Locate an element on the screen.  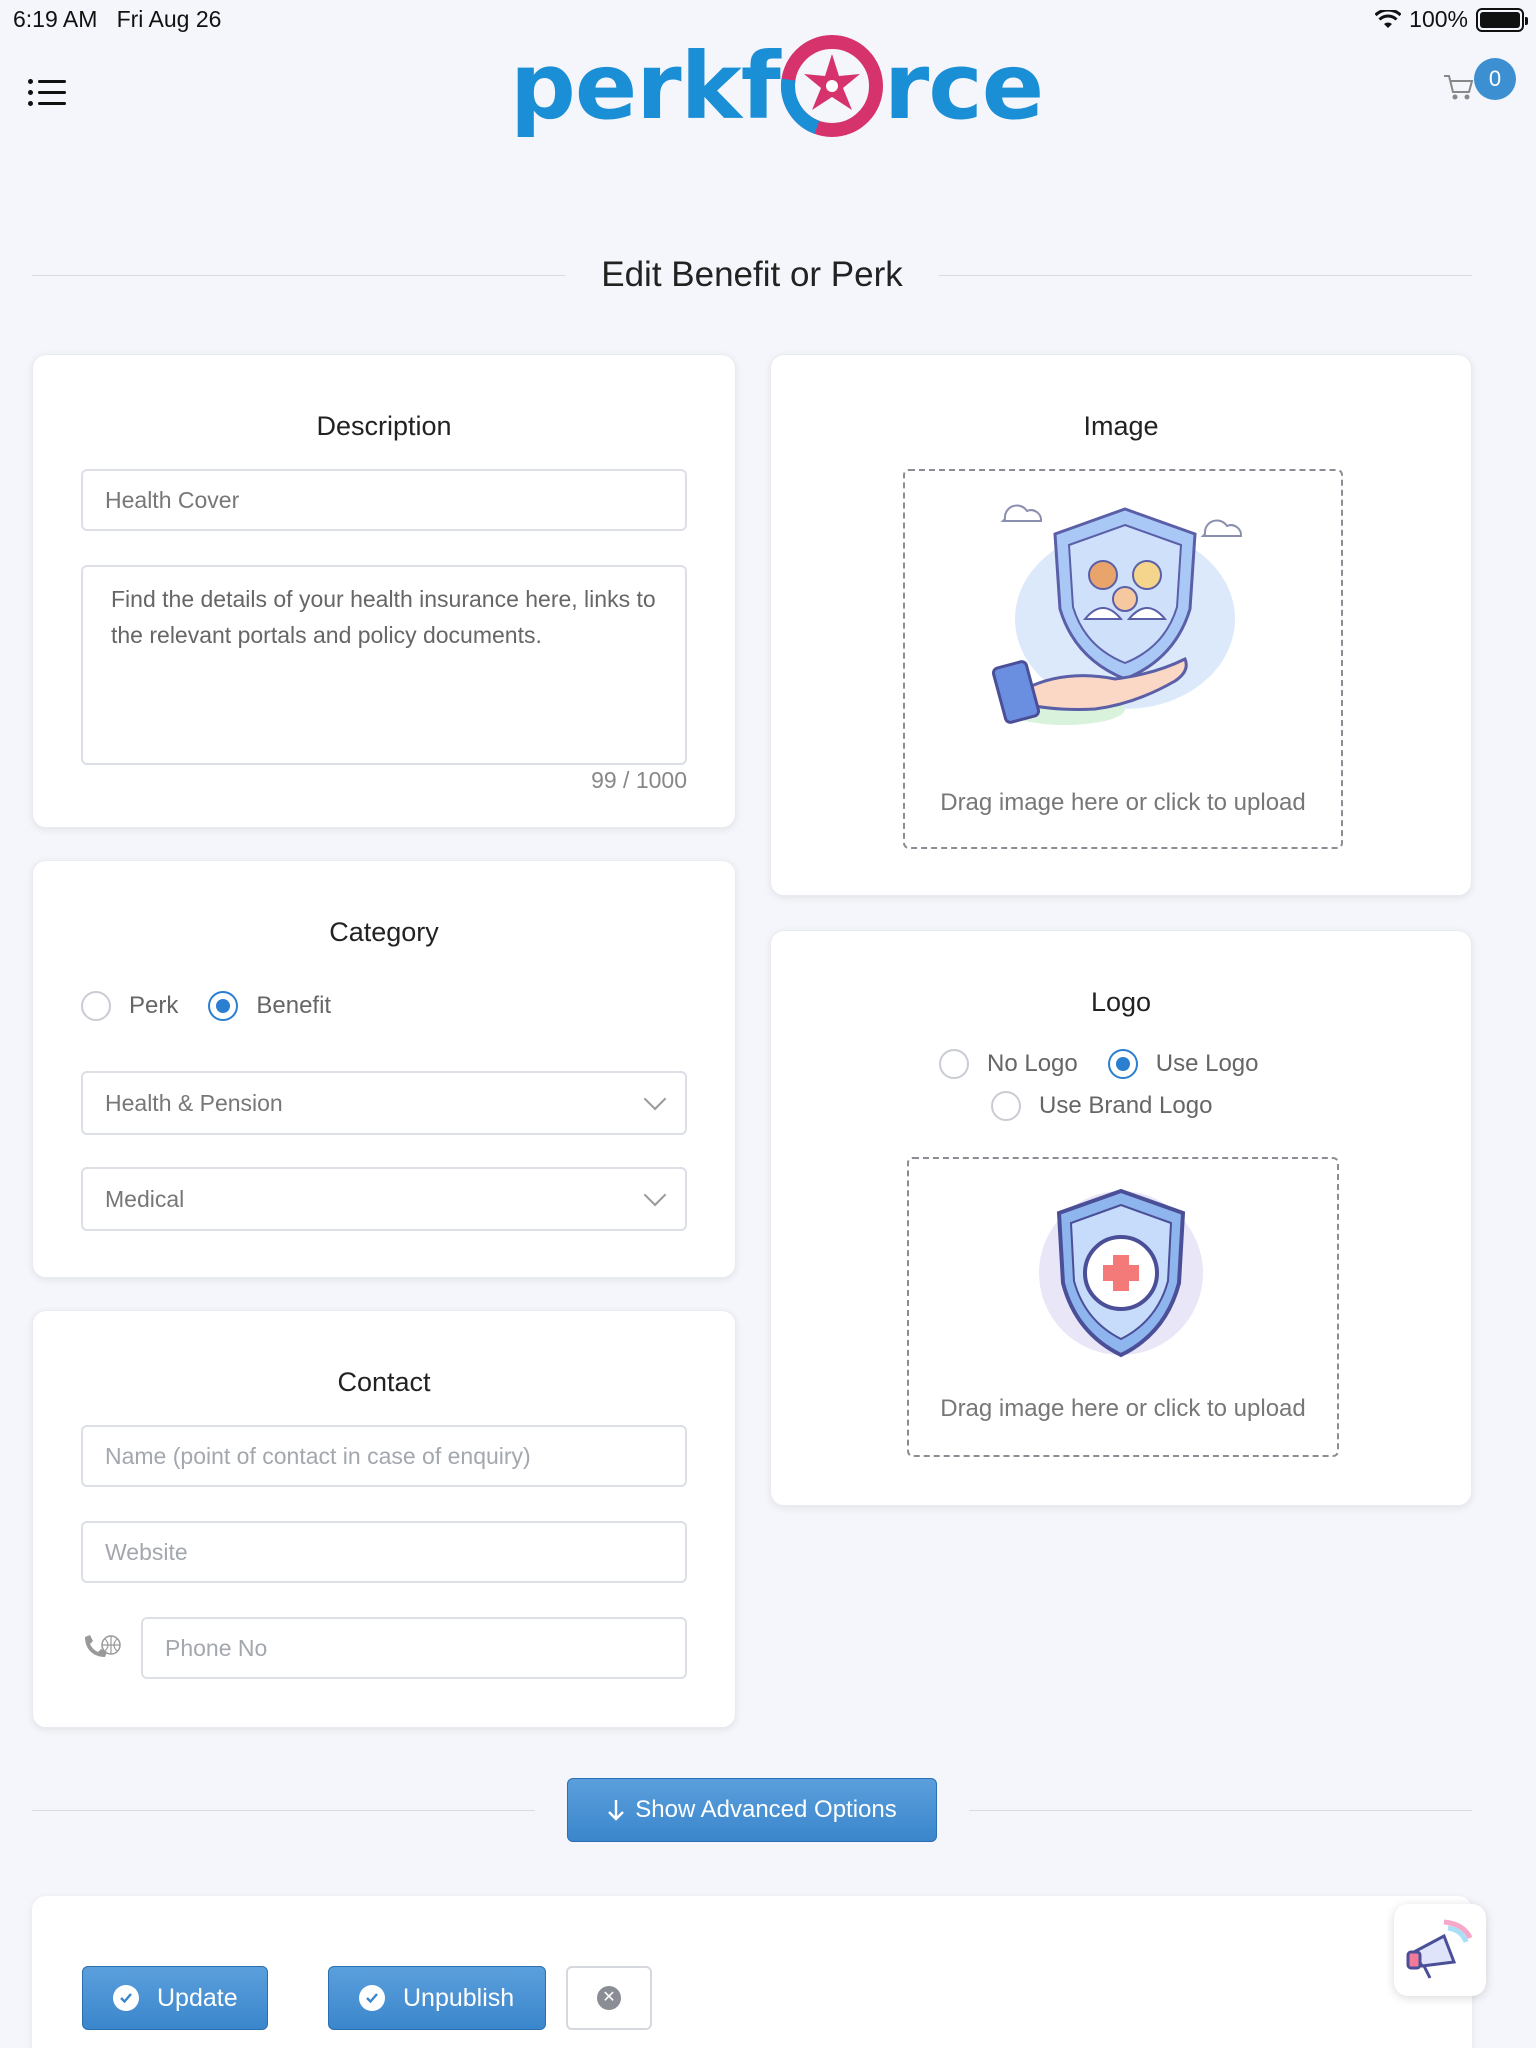
radio-brand-logo-label: Use Brand Logo is located at coordinates (1125, 1106).